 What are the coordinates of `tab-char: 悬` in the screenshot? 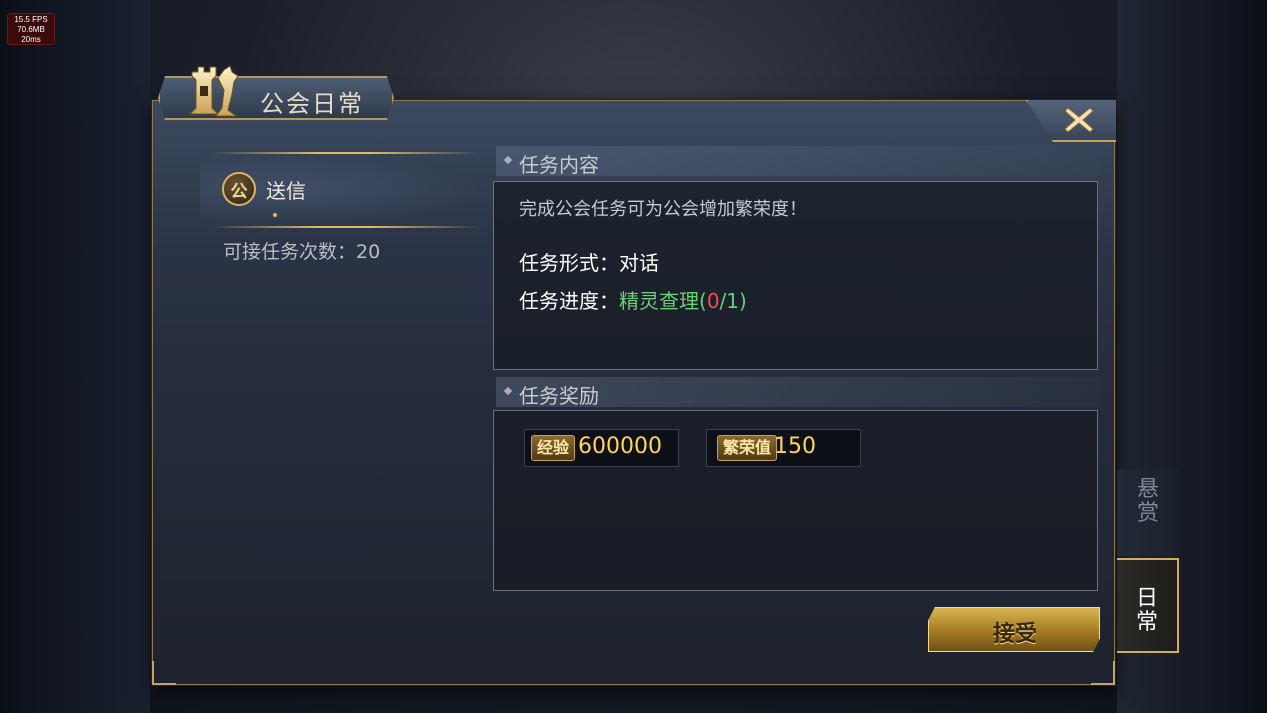 It's located at (1147, 489).